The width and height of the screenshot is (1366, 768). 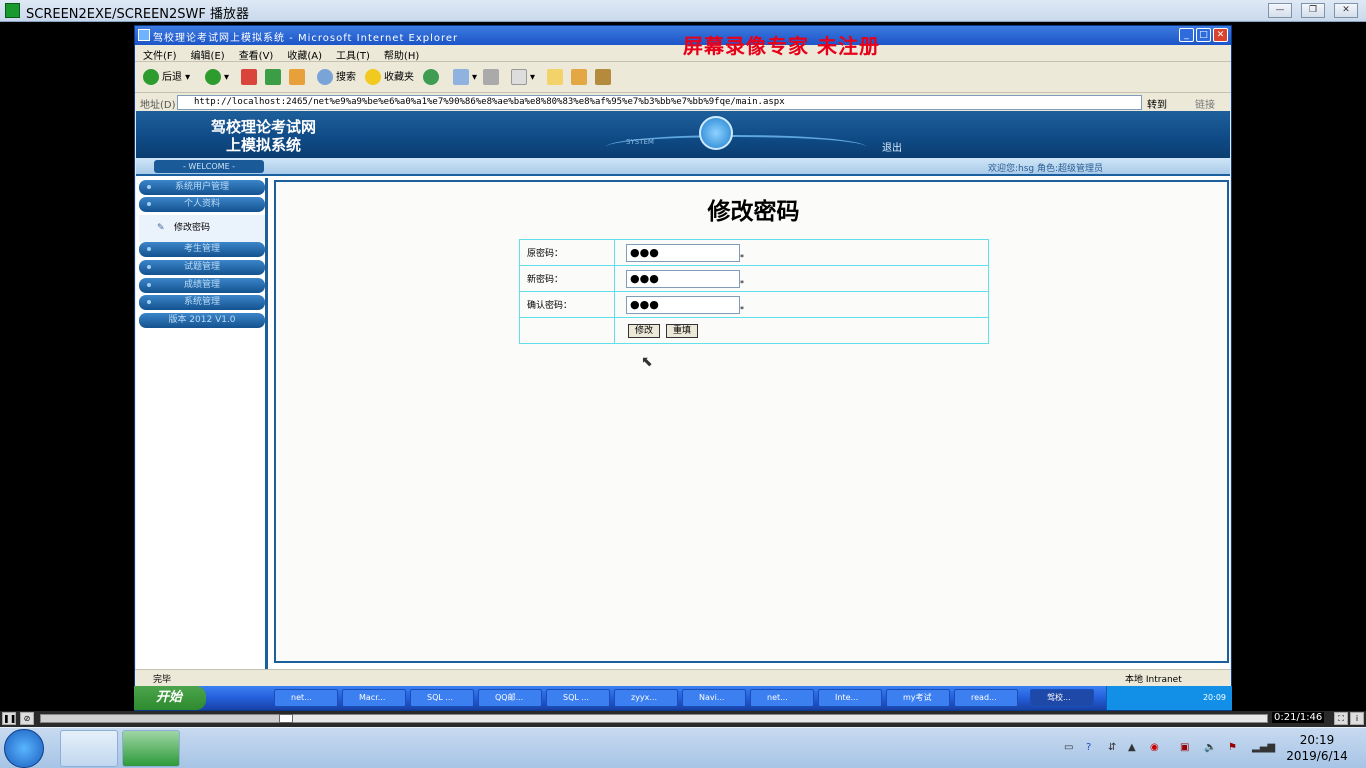 I want to click on xp-task-button: my考试, so click(x=918, y=698).